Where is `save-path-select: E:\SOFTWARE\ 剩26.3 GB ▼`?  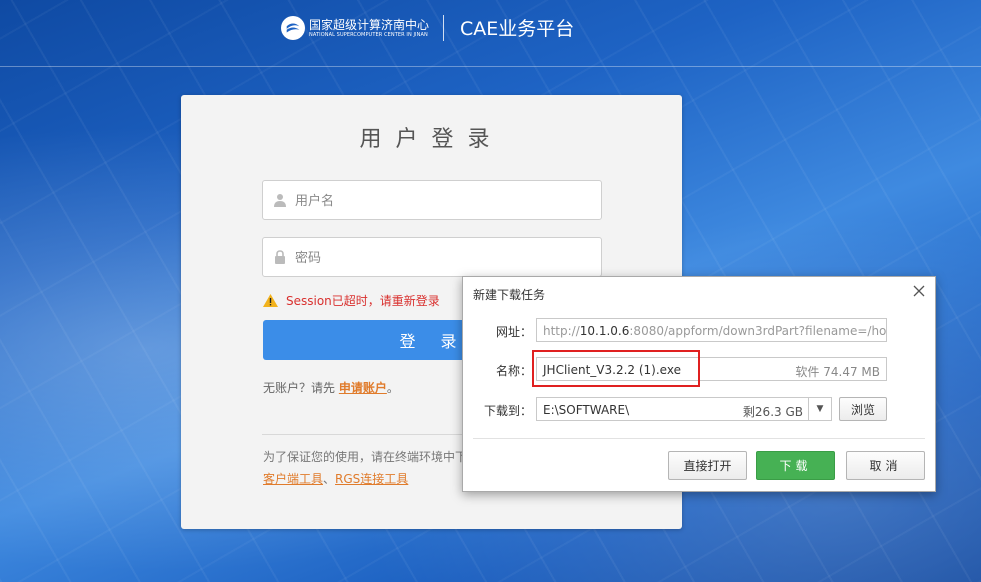 save-path-select: E:\SOFTWARE\ 剩26.3 GB ▼ is located at coordinates (684, 409).